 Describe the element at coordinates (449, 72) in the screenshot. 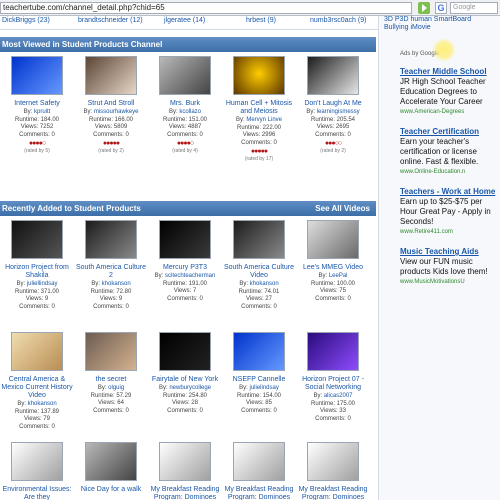

I see `ad-headline: Teacher Middle School` at that location.